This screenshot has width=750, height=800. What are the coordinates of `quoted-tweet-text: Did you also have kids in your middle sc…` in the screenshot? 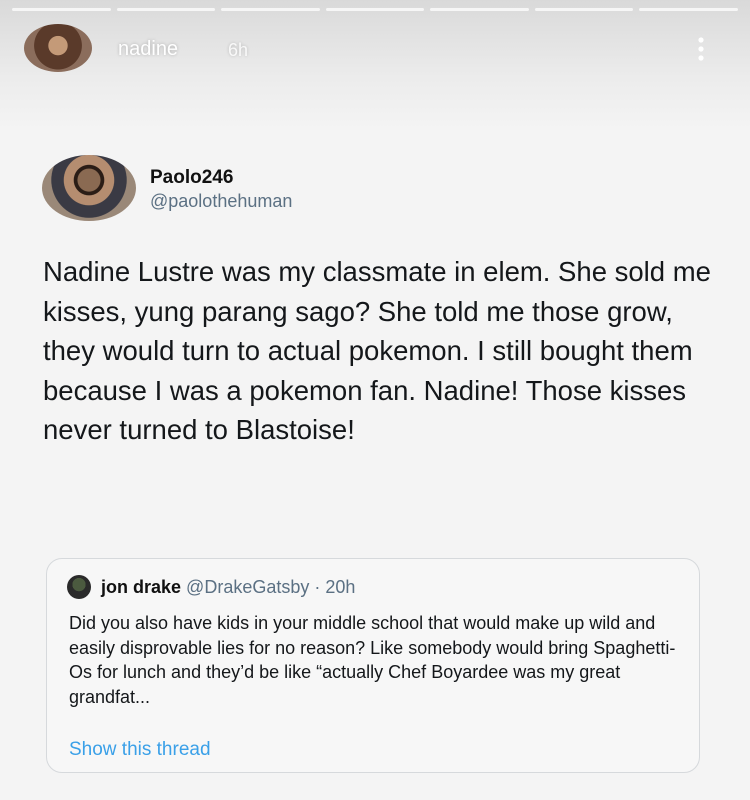 It's located at (372, 660).